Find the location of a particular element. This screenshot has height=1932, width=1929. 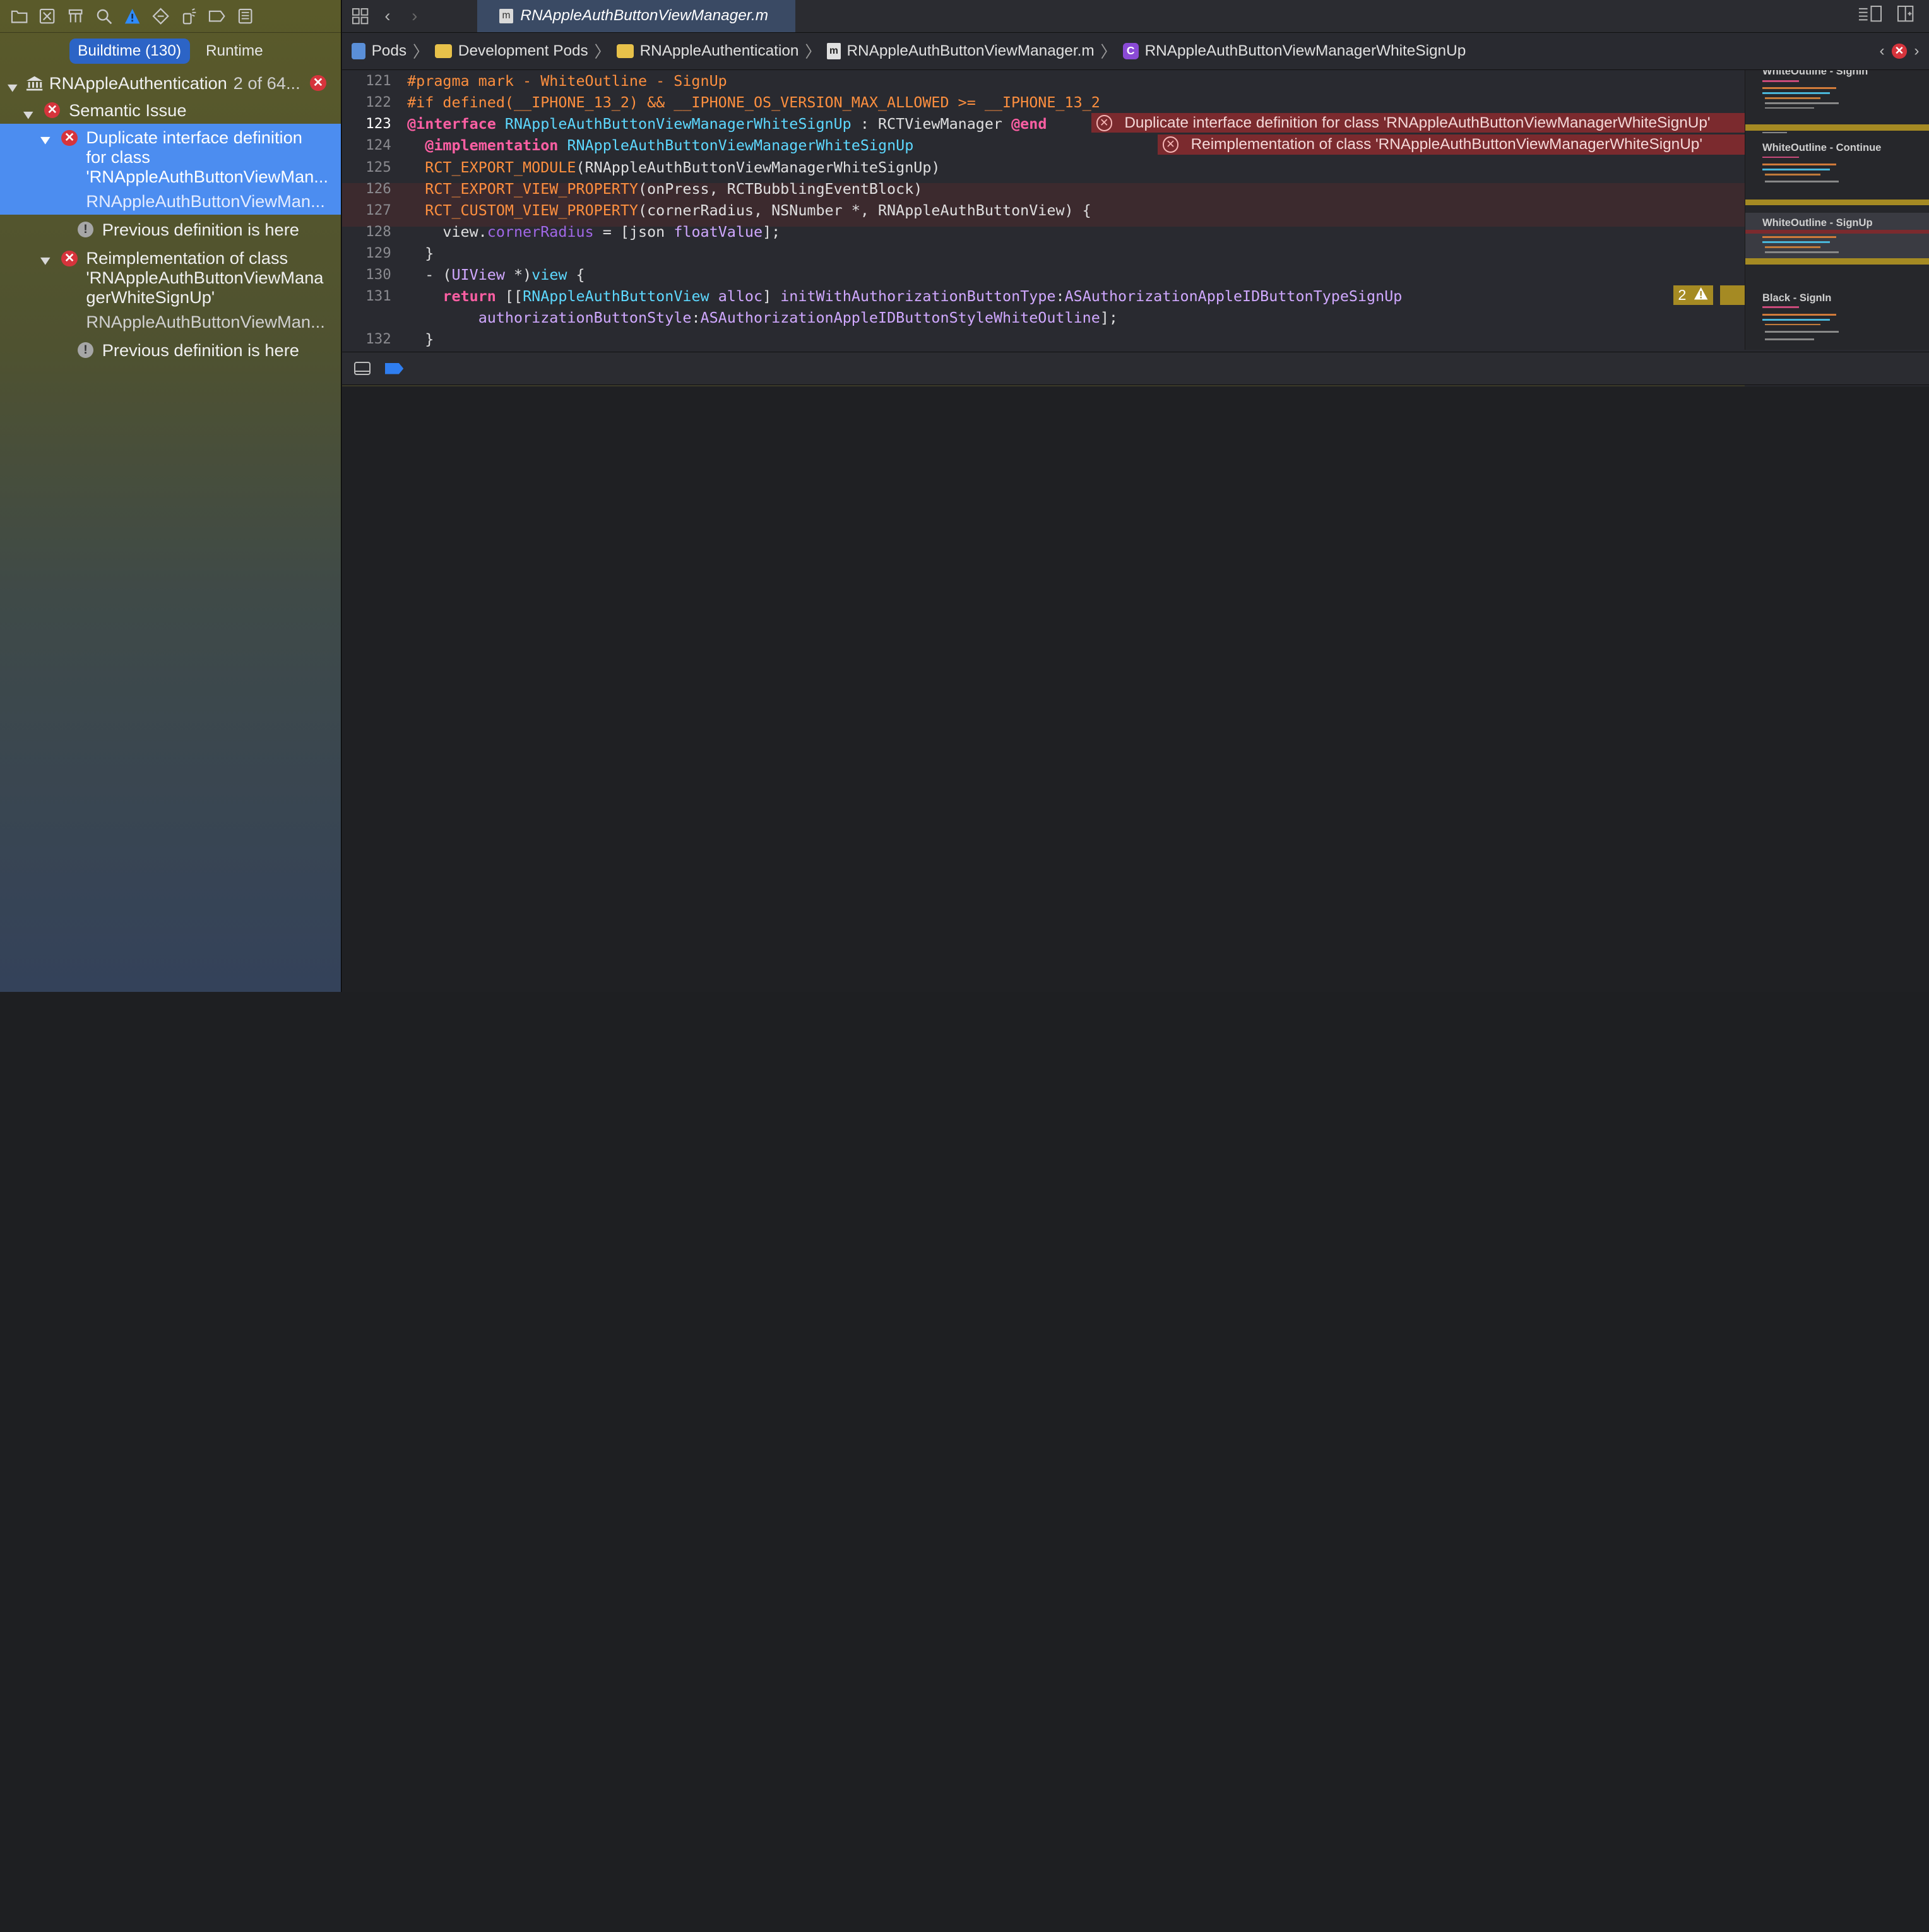

navigator-toolbar is located at coordinates (170, 16).